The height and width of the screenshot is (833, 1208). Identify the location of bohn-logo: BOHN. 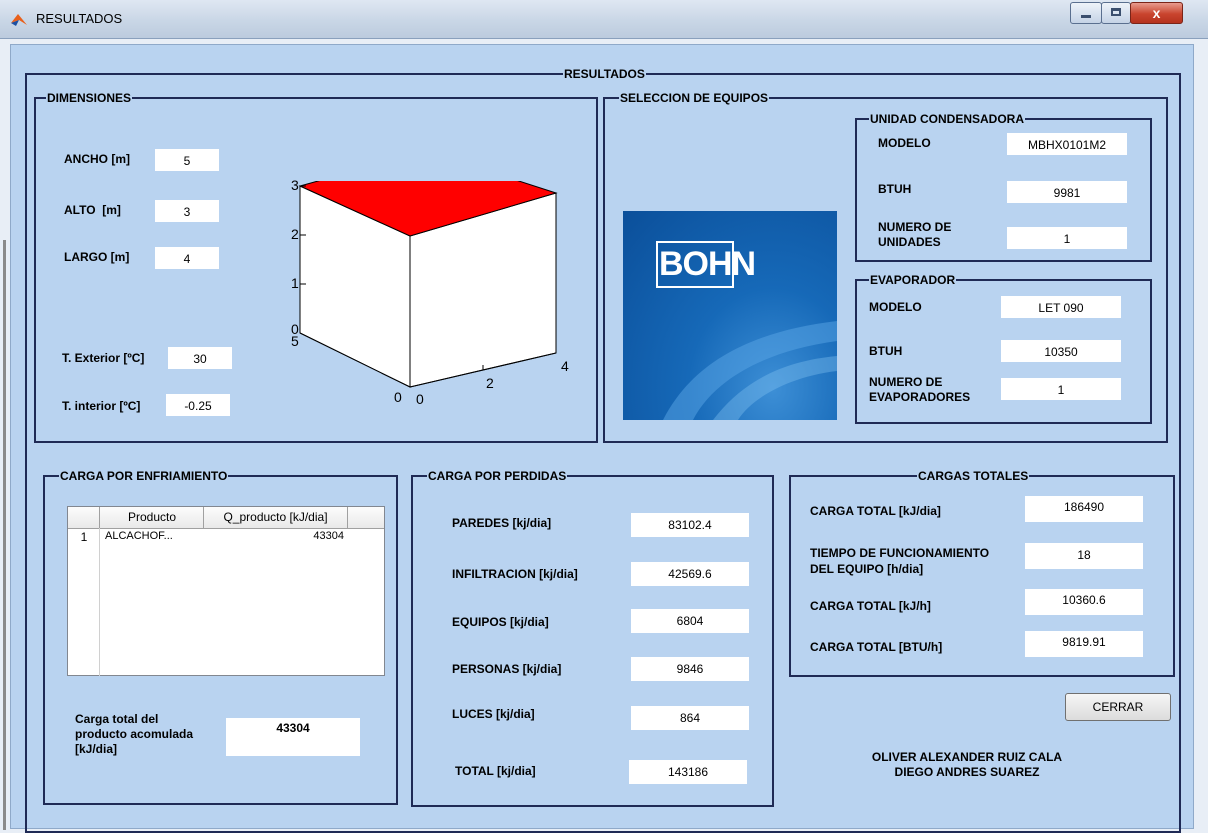
(730, 315).